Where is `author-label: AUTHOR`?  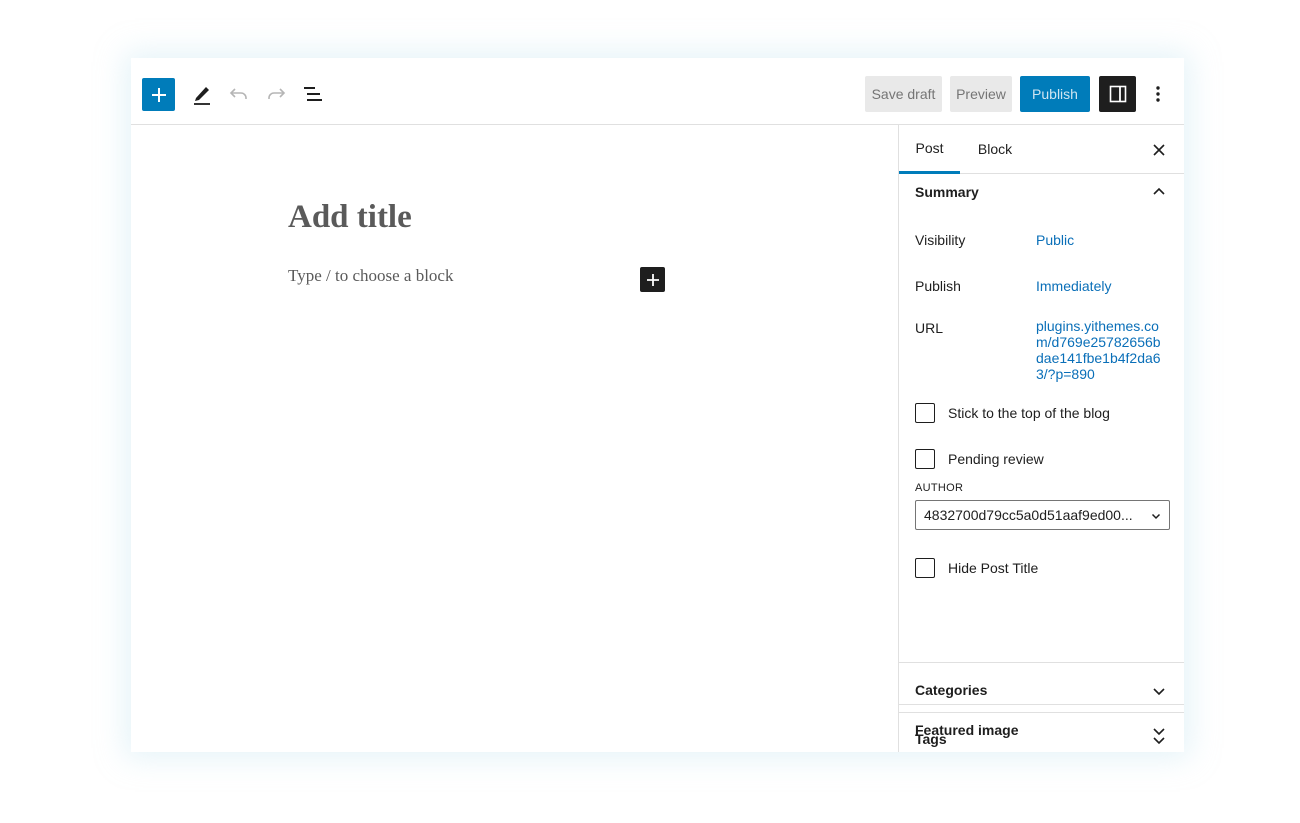 author-label: AUTHOR is located at coordinates (939, 488).